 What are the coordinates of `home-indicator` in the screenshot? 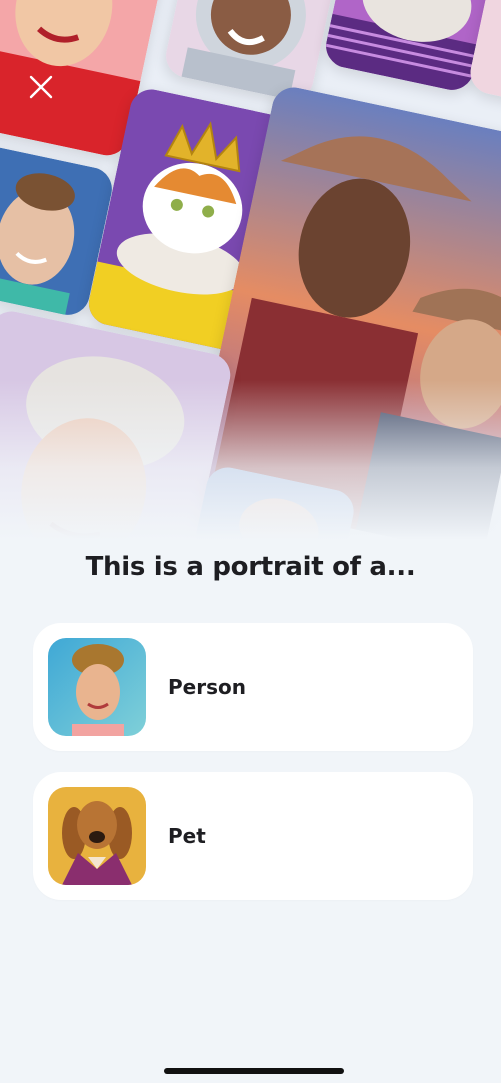 It's located at (254, 1071).